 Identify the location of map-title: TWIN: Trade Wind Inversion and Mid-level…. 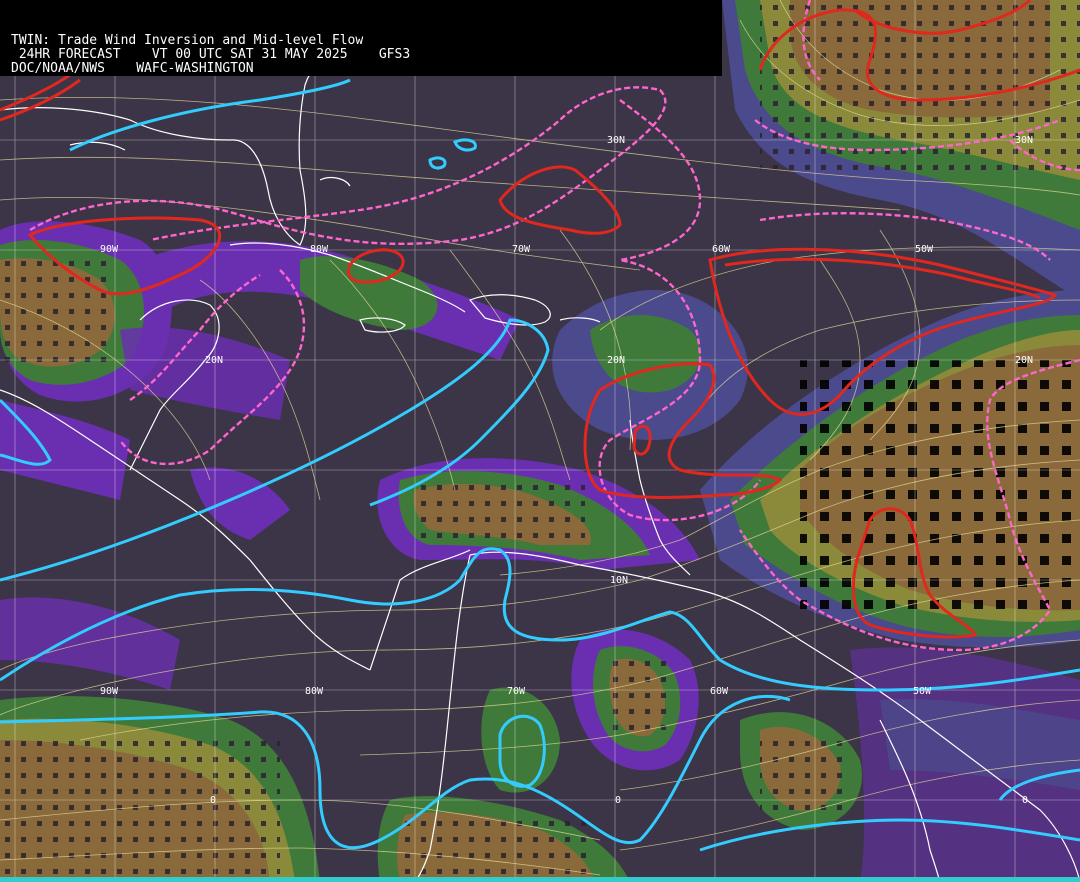
(187, 40).